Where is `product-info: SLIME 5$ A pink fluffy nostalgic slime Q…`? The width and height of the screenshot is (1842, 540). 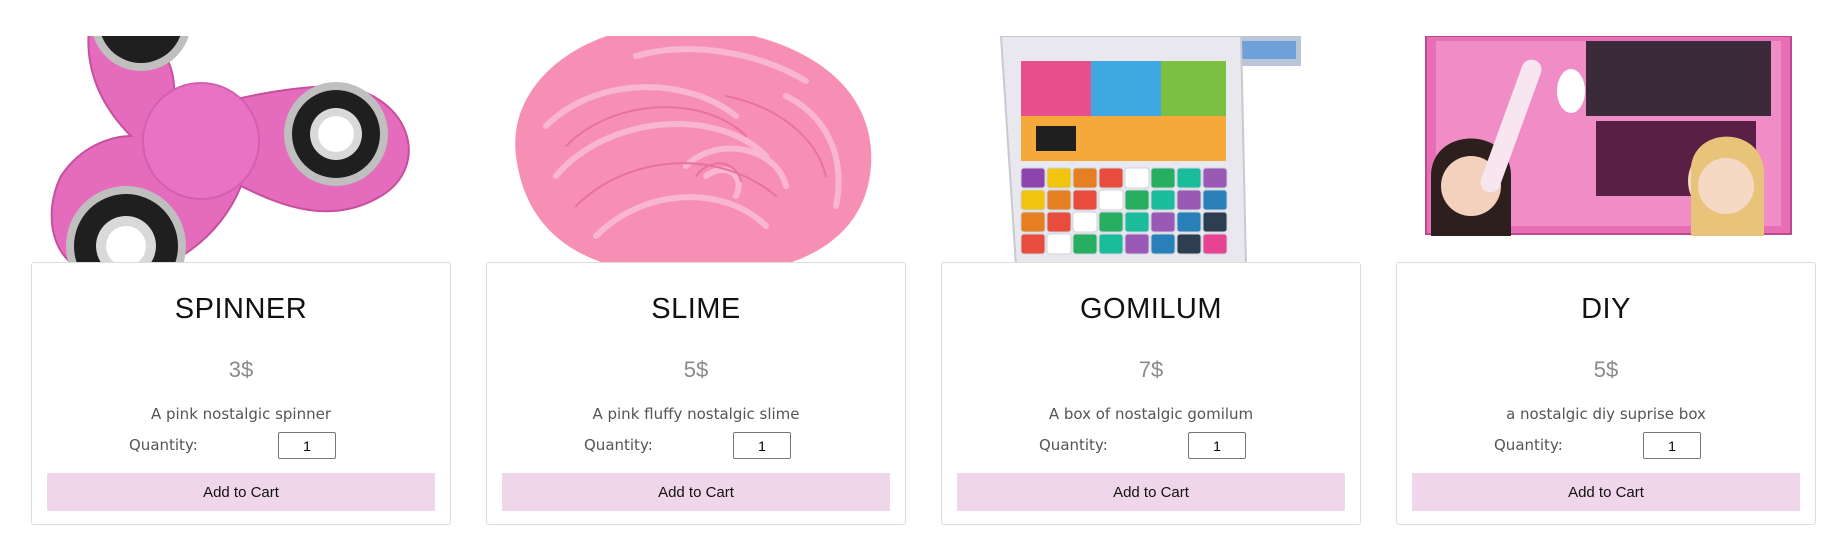 product-info: SLIME 5$ A pink fluffy nostalgic slime Q… is located at coordinates (696, 393).